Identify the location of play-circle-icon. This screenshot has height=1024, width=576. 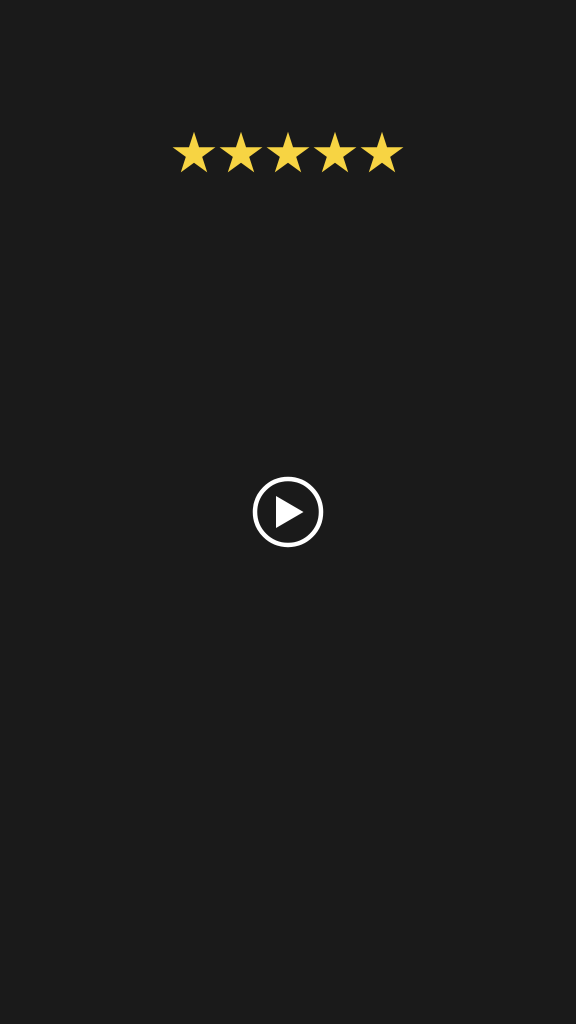
(288, 512).